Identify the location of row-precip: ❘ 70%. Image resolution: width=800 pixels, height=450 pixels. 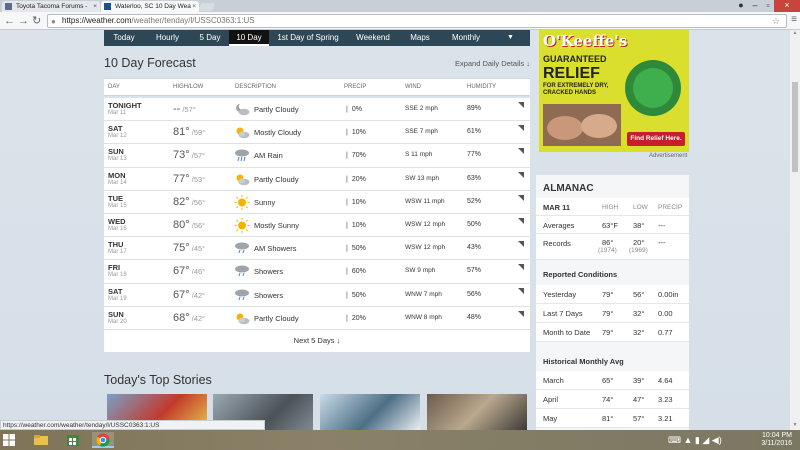
(355, 155).